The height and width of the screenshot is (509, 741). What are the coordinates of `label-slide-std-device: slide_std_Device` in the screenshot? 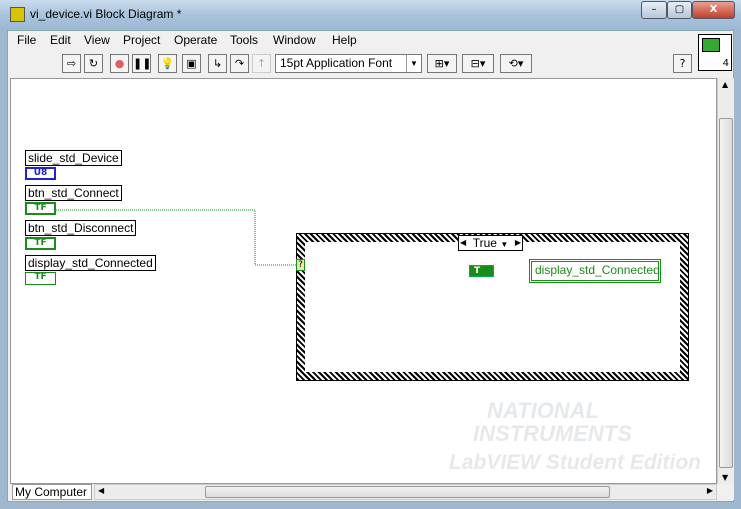 It's located at (73, 158).